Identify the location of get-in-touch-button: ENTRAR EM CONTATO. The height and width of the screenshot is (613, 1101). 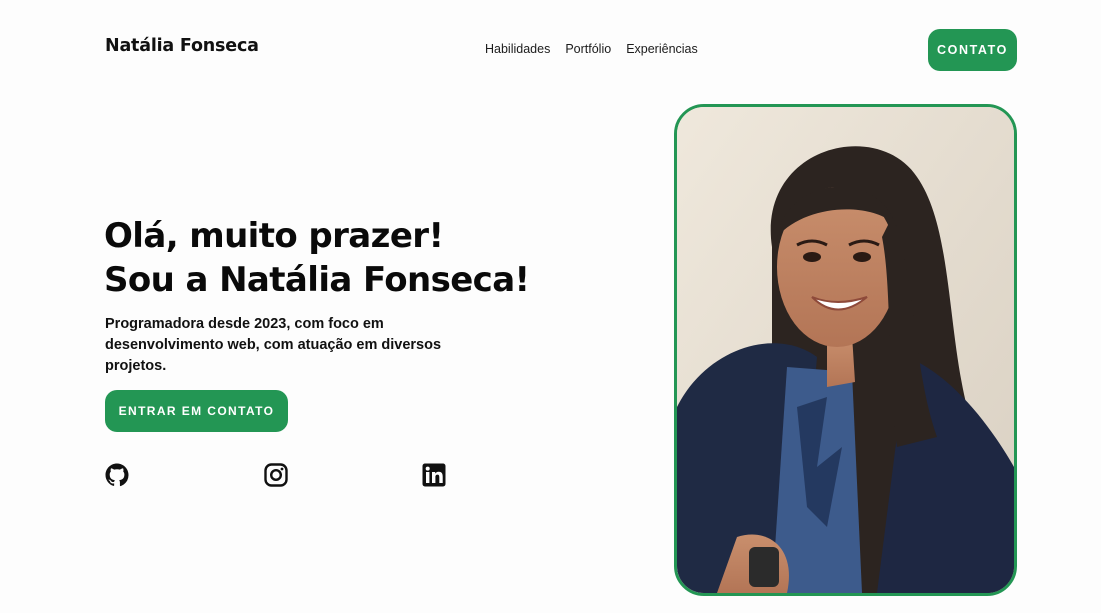
(196, 411).